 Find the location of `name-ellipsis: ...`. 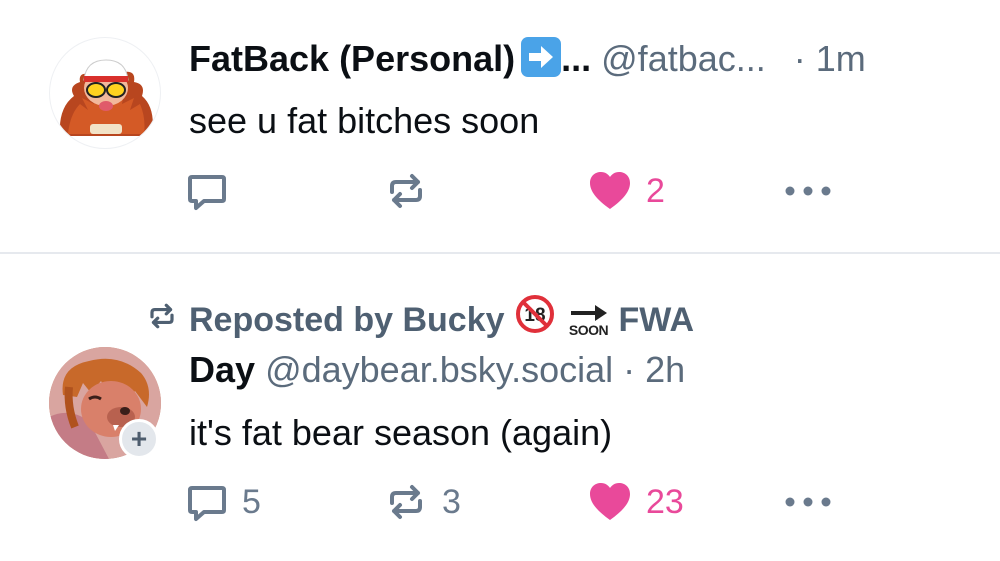

name-ellipsis: ... is located at coordinates (576, 58).